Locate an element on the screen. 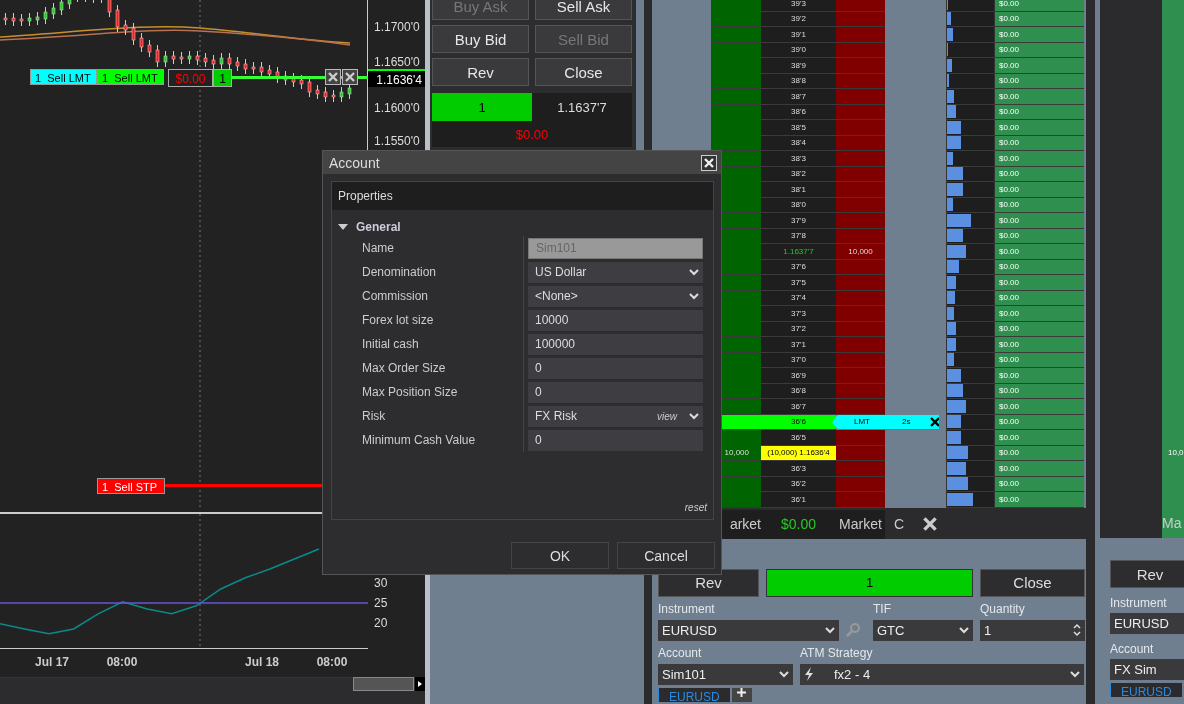  position-quantity: 1 is located at coordinates (869, 582).